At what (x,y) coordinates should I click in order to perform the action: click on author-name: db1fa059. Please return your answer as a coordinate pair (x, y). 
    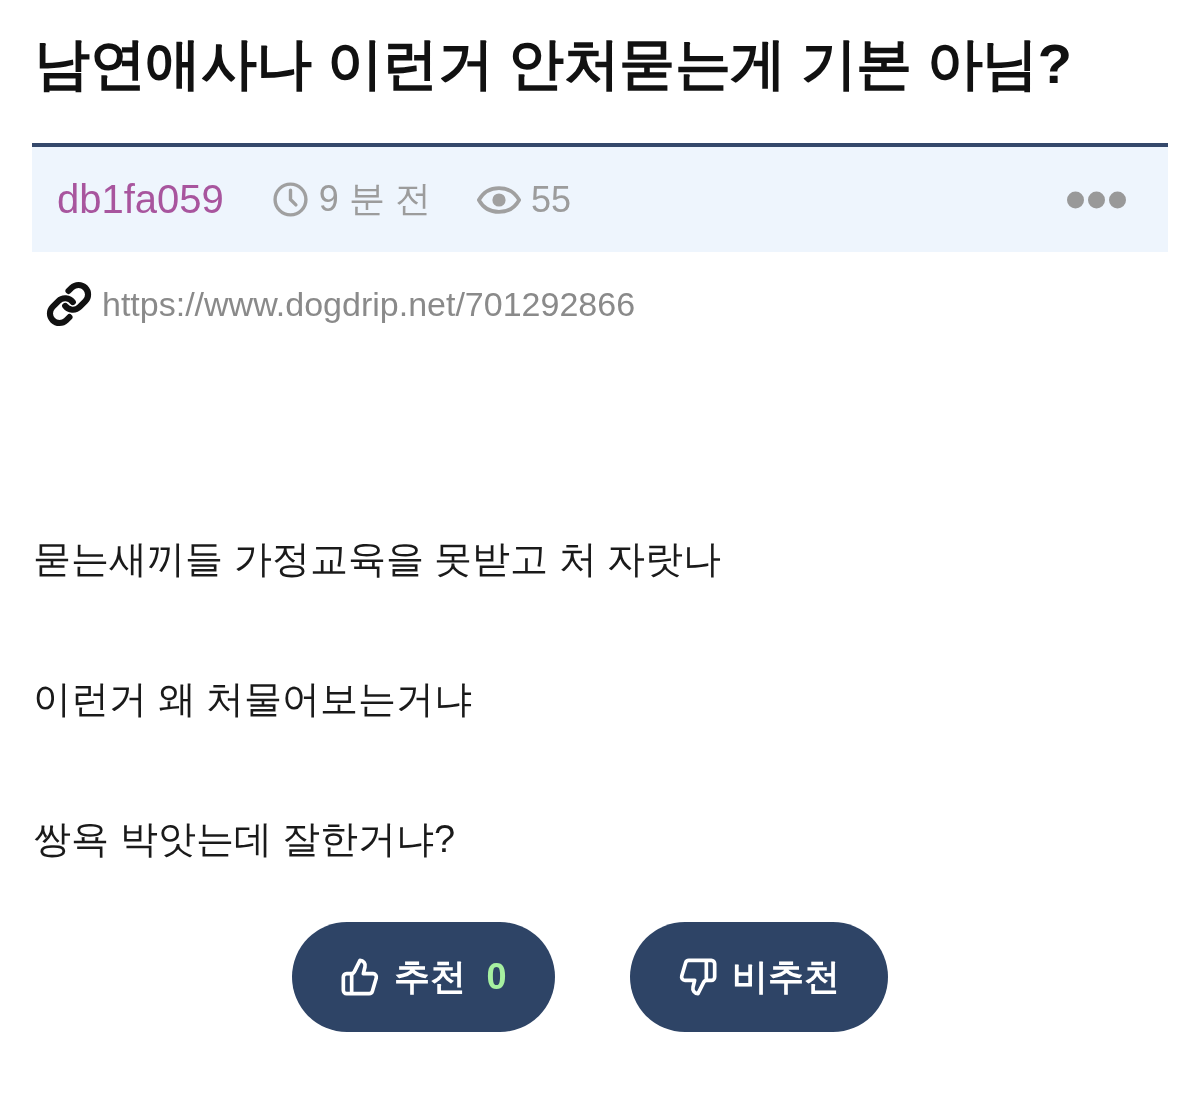
    Looking at the image, I should click on (140, 199).